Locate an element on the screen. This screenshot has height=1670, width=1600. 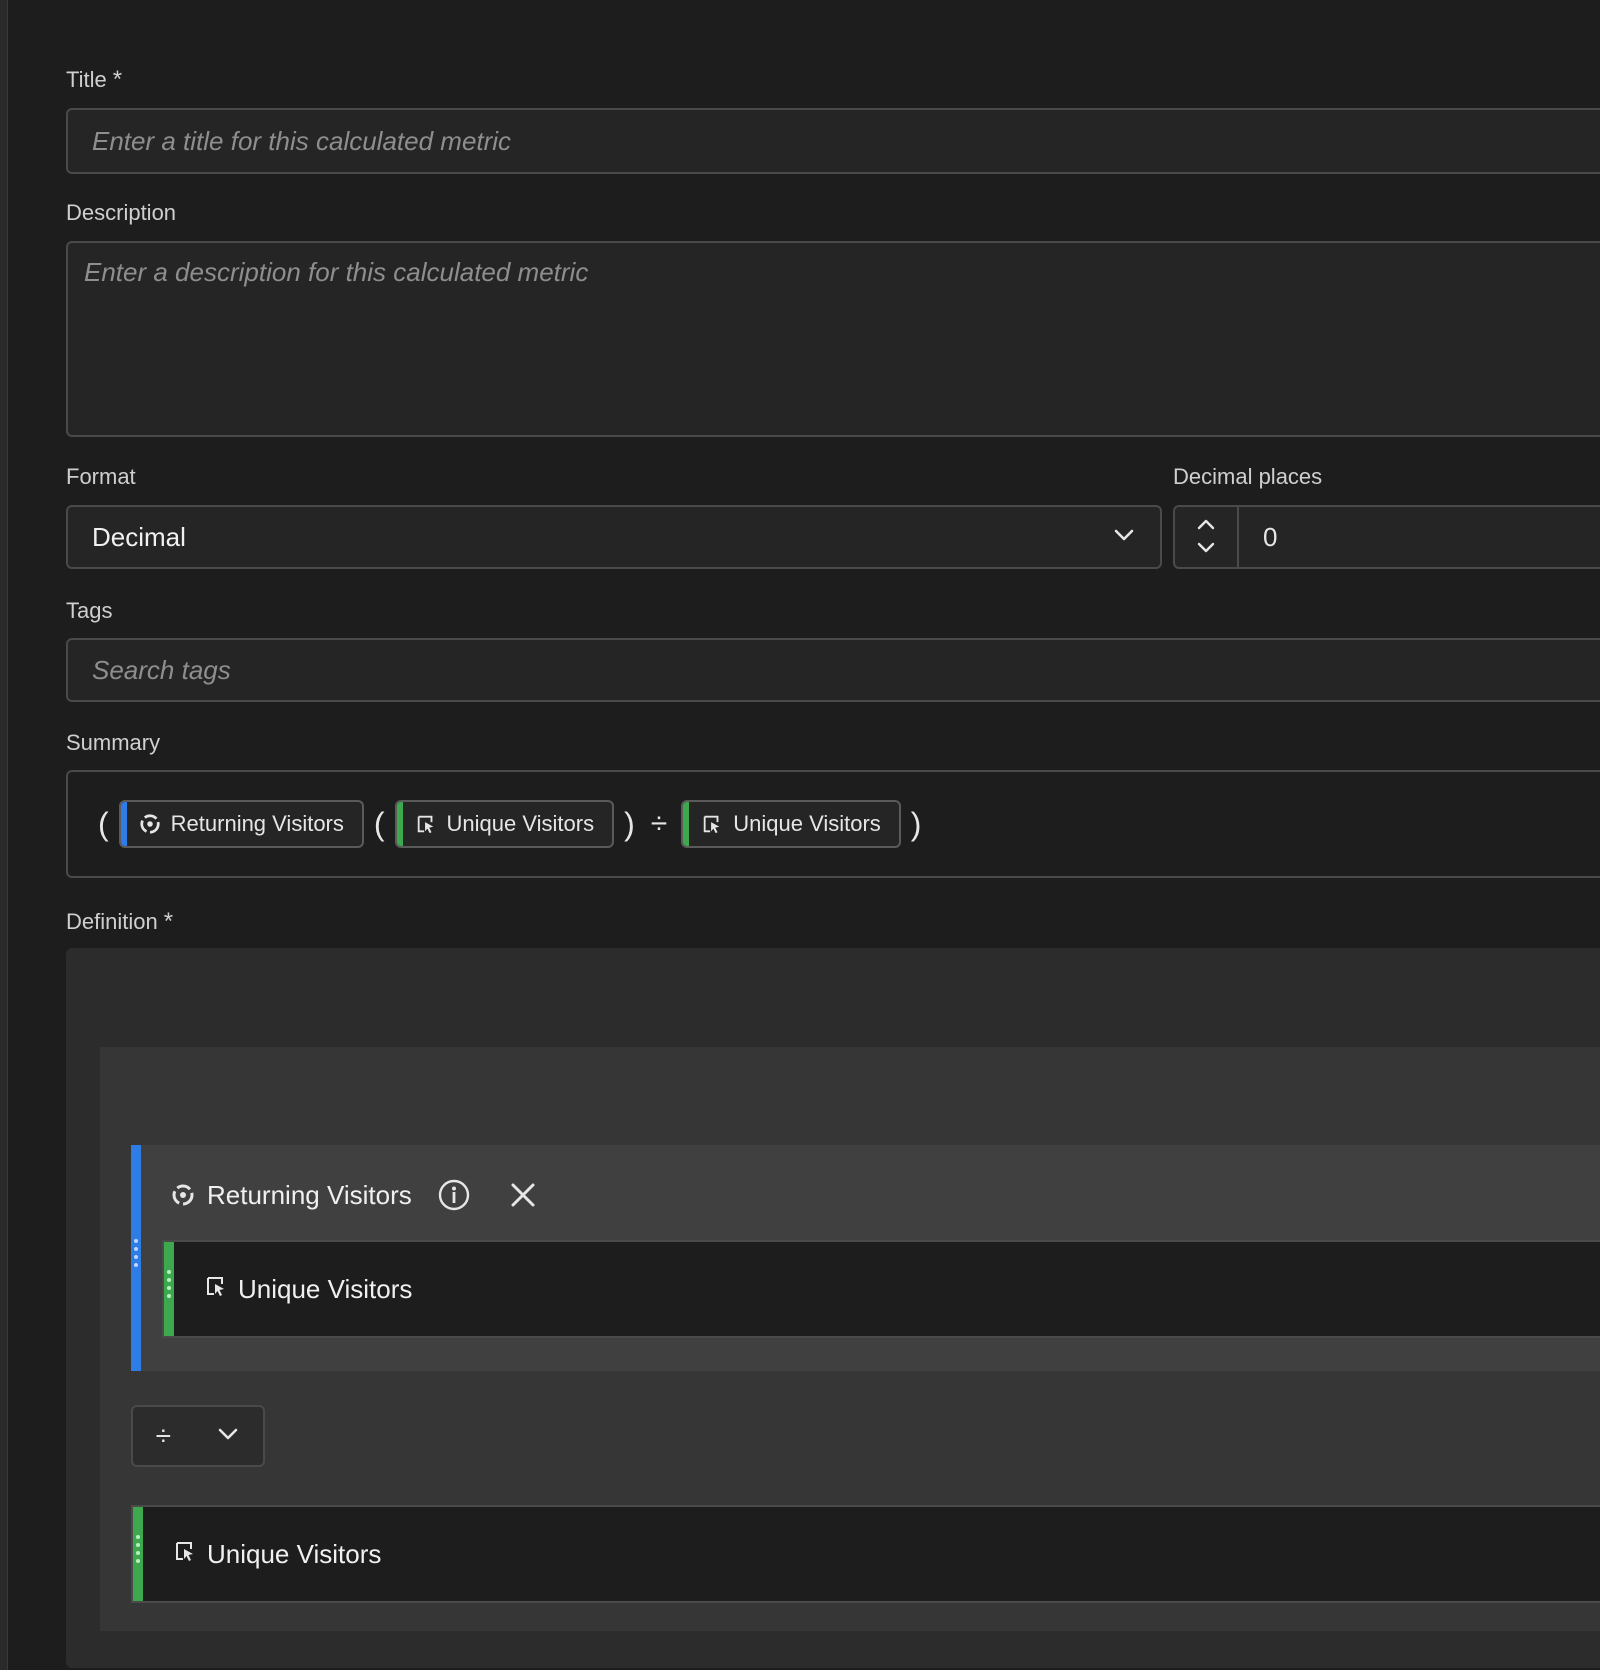
summary-segment-chip: Returning Visitors is located at coordinates (241, 824).